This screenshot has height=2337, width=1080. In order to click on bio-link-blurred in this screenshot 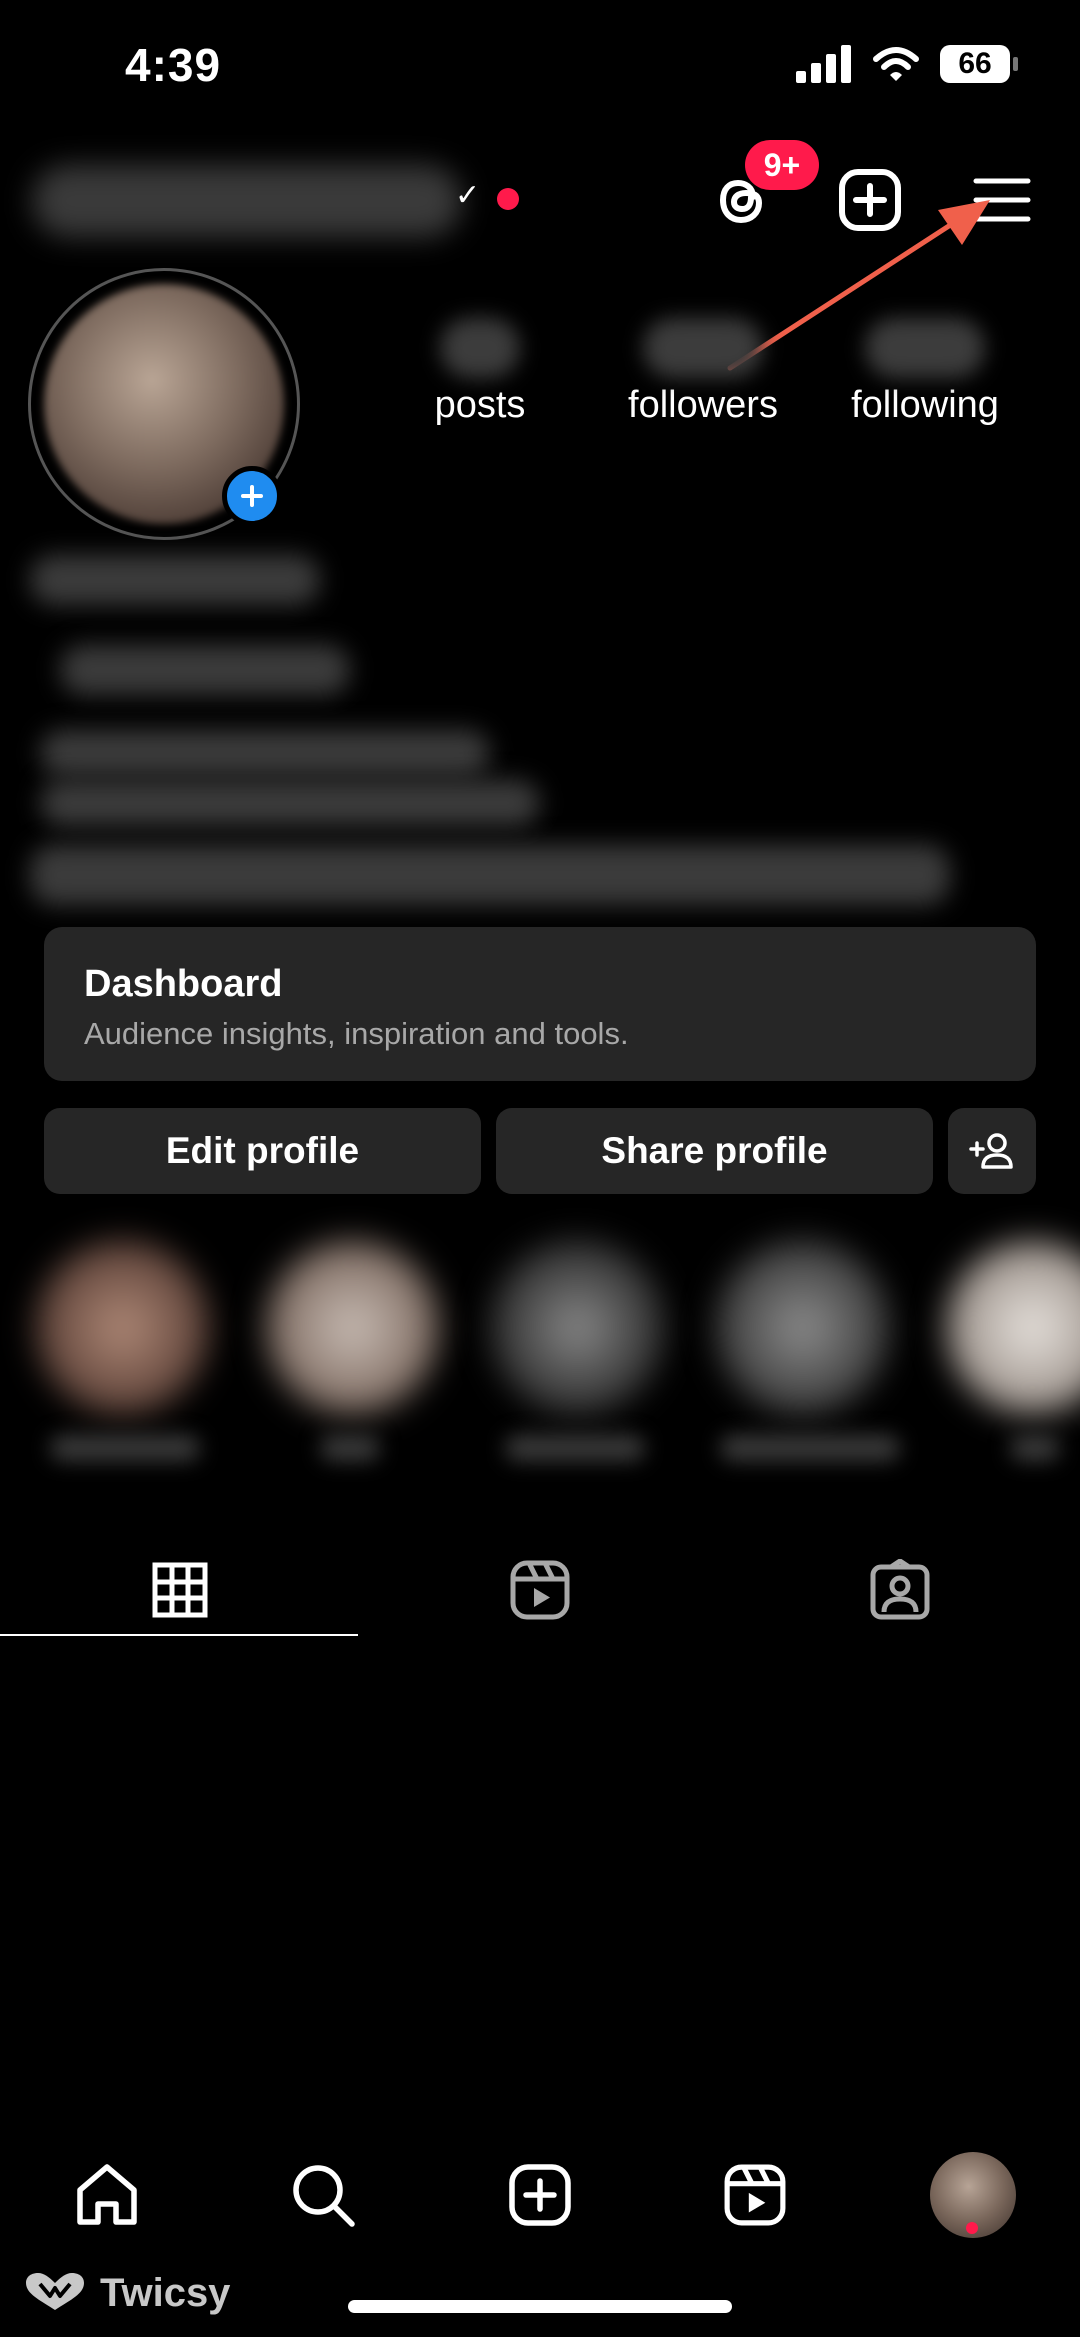, I will do `click(490, 875)`.